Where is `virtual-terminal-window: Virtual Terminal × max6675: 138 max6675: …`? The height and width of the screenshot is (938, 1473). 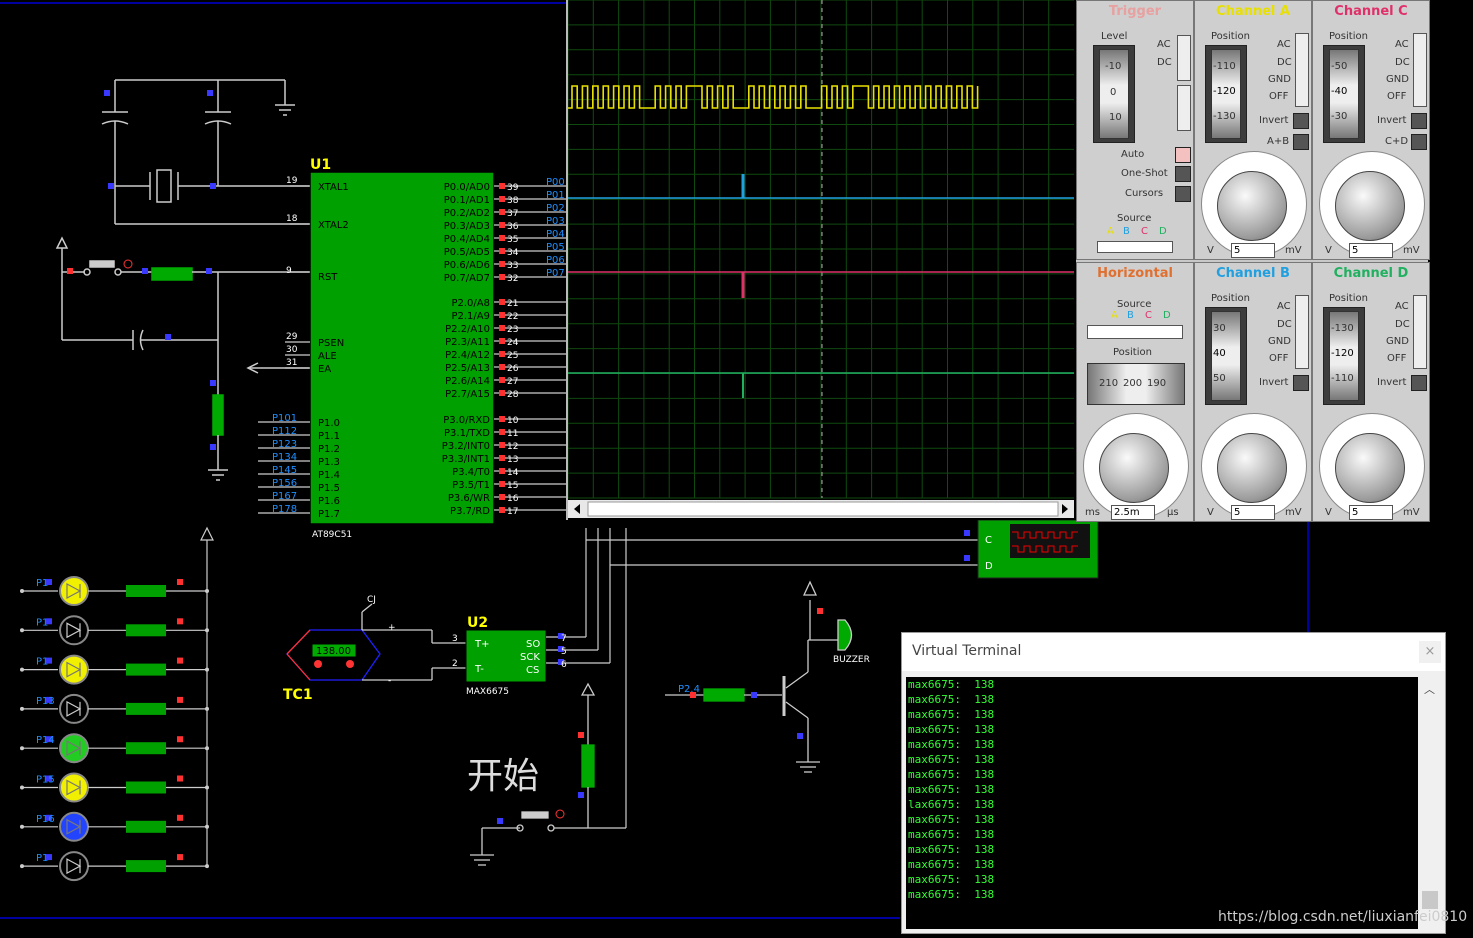
virtual-terminal-window: Virtual Terminal × max6675: 138 max6675: … is located at coordinates (1173, 783).